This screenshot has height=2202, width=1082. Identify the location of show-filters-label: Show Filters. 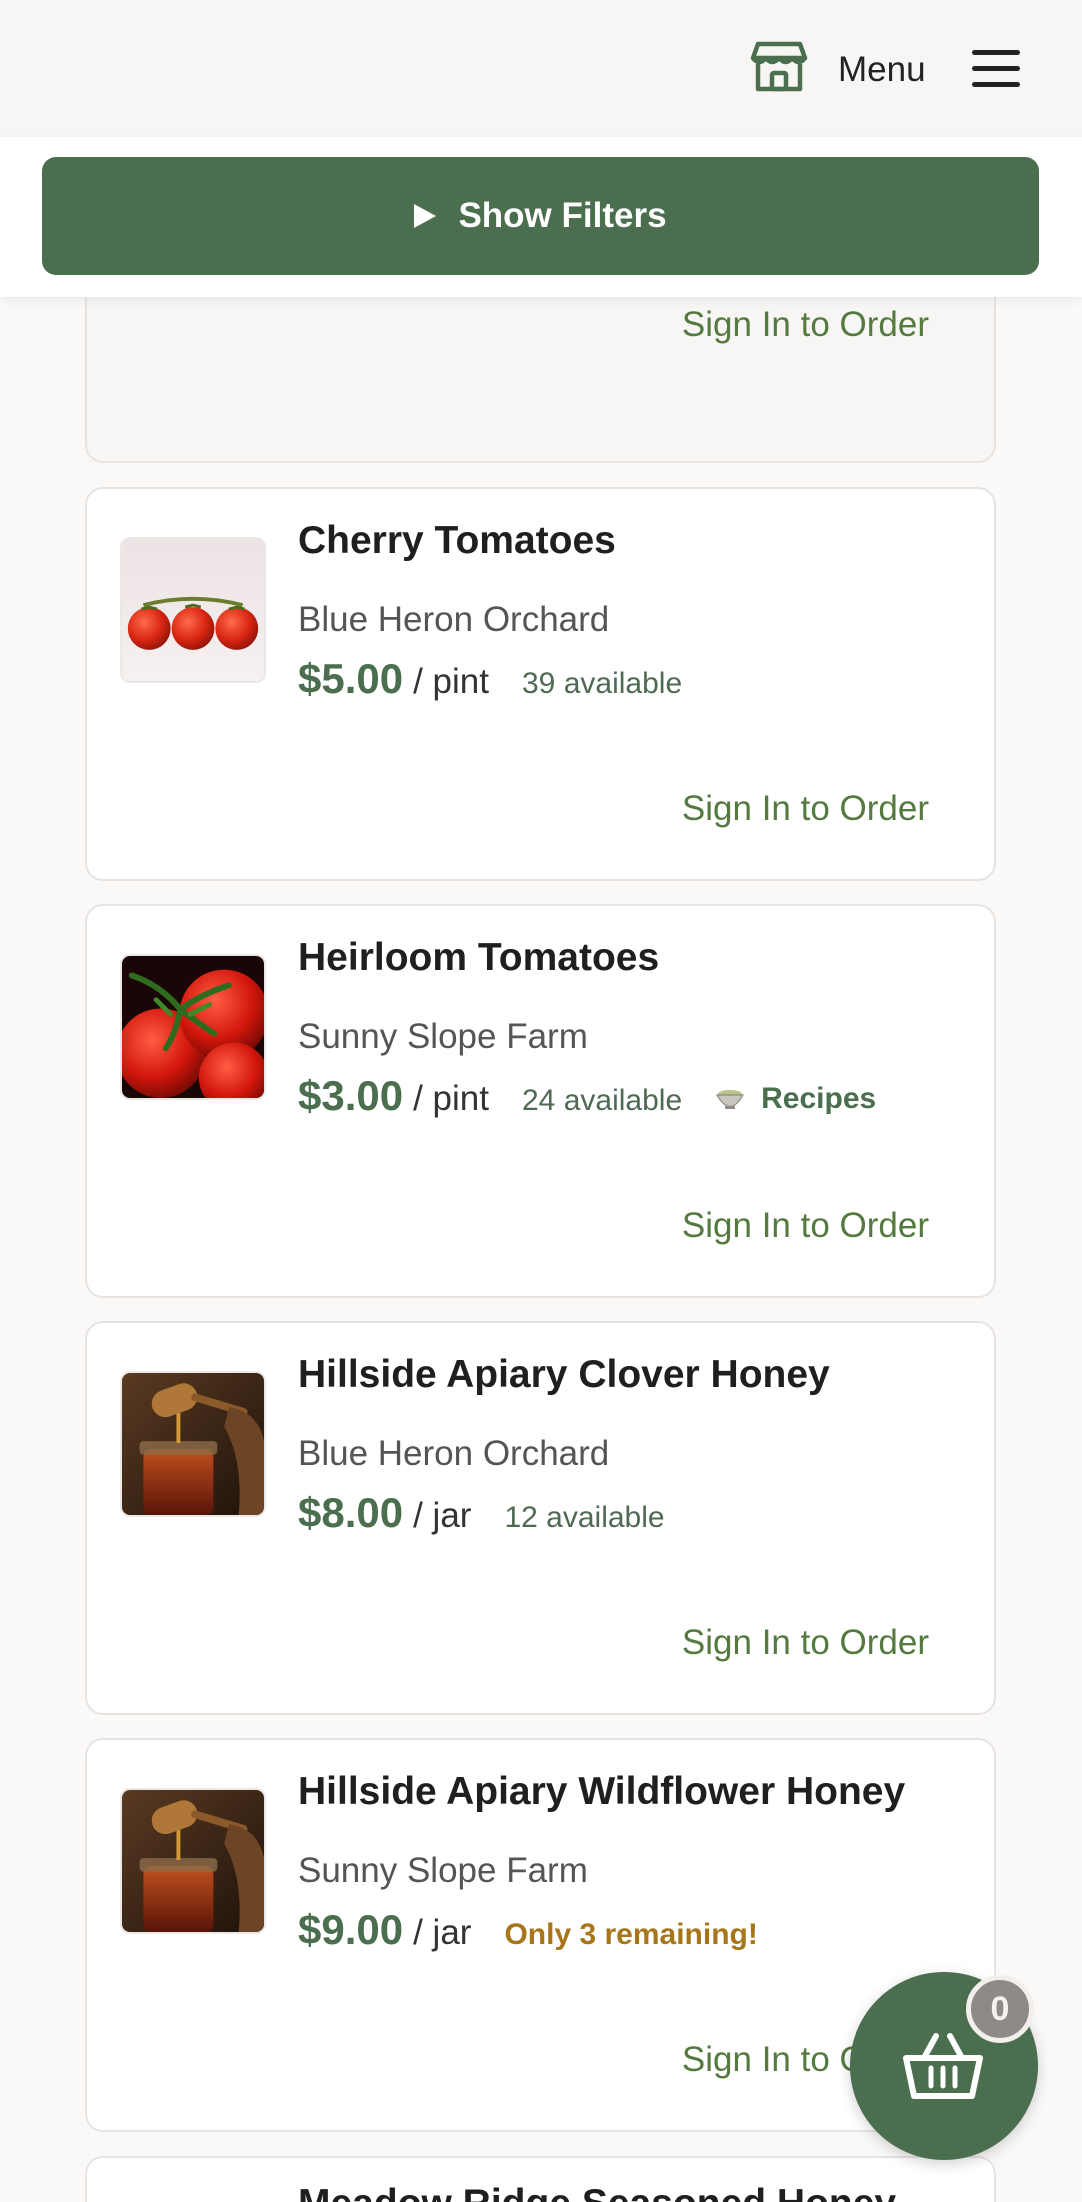
(562, 215).